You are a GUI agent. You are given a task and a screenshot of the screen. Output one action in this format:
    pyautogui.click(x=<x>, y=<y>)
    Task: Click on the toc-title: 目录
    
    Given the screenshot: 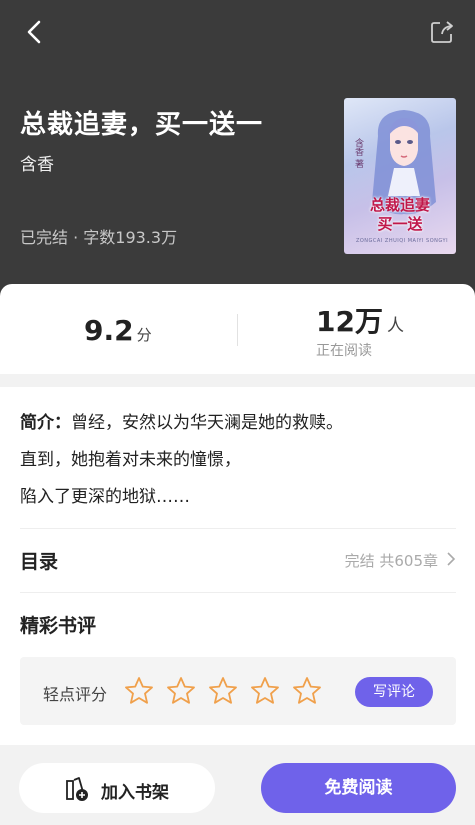 What is the action you would take?
    pyautogui.click(x=39, y=562)
    